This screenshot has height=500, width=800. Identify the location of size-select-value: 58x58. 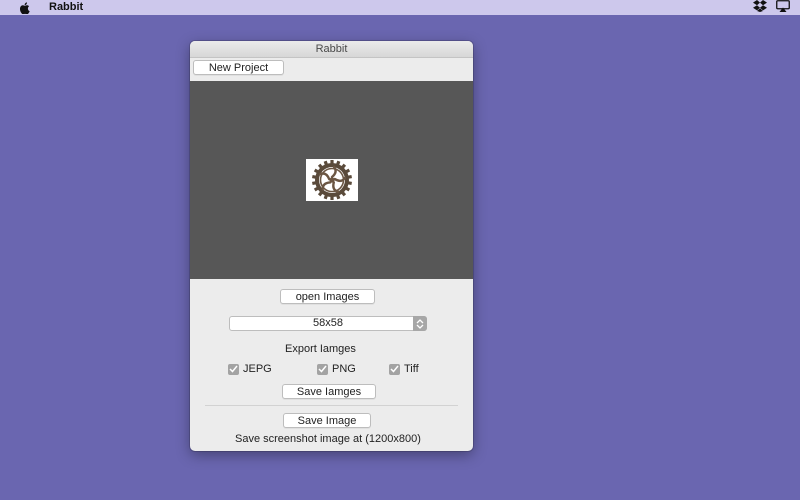
(328, 323).